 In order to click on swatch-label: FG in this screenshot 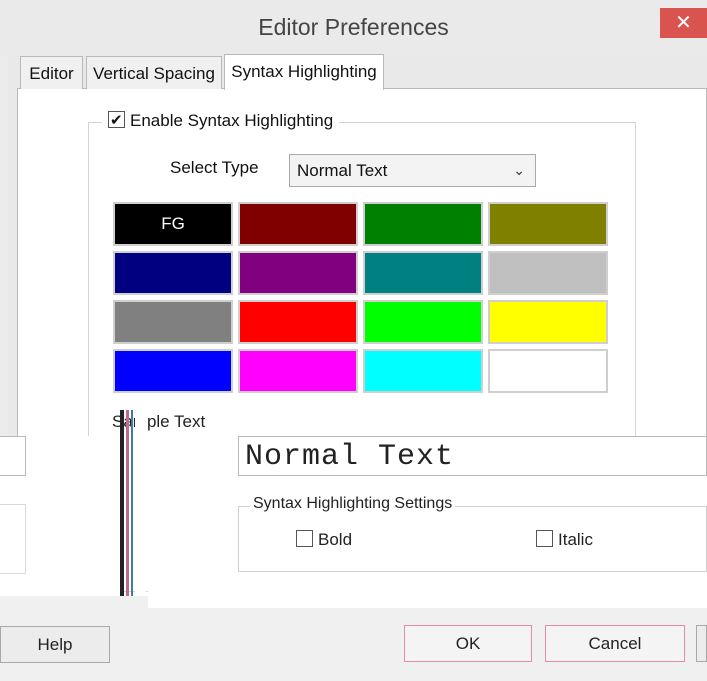, I will do `click(173, 223)`.